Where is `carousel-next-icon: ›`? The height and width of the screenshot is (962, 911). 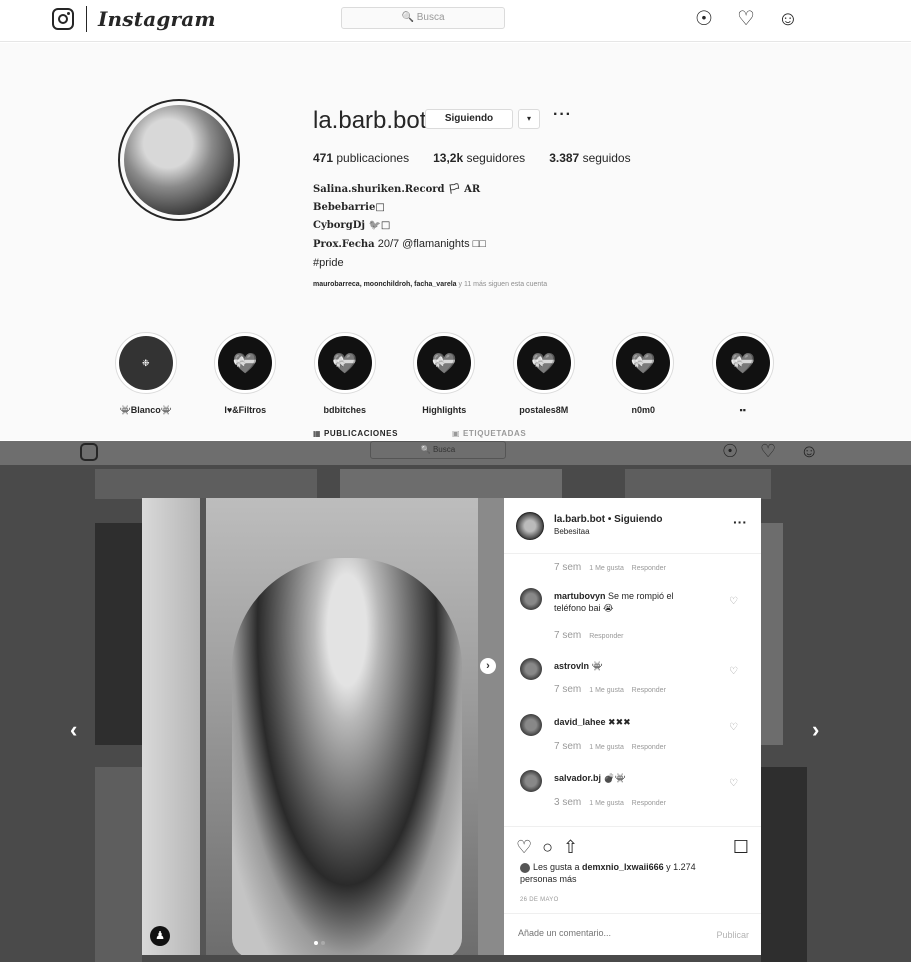
carousel-next-icon: › is located at coordinates (488, 666).